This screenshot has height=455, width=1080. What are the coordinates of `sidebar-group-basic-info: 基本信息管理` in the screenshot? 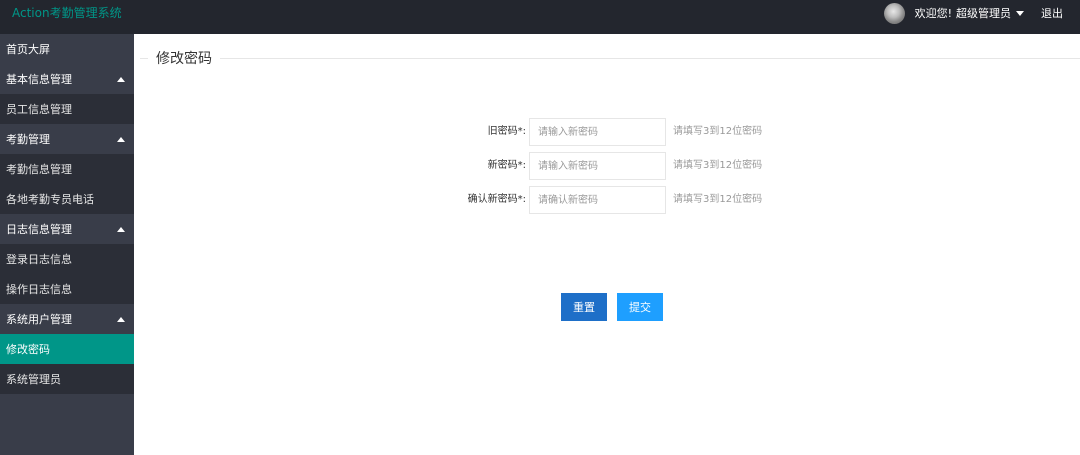 It's located at (67, 79).